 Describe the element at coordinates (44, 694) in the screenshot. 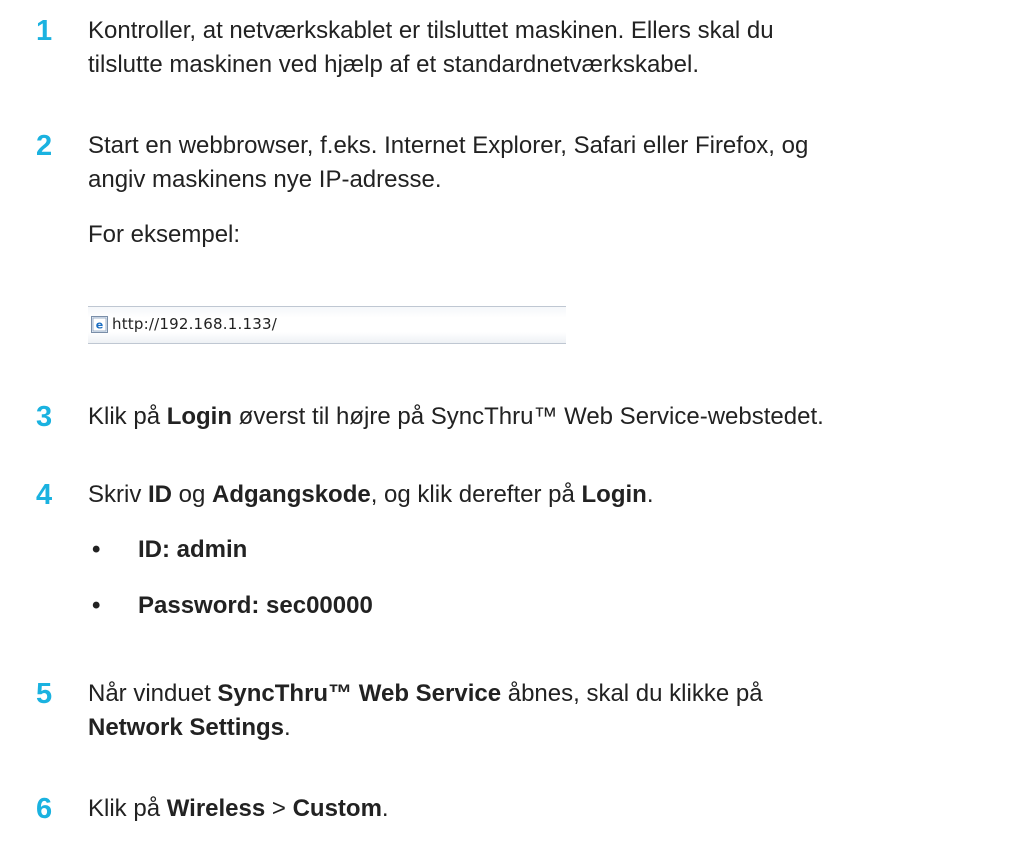

I see `step-number: 5` at that location.